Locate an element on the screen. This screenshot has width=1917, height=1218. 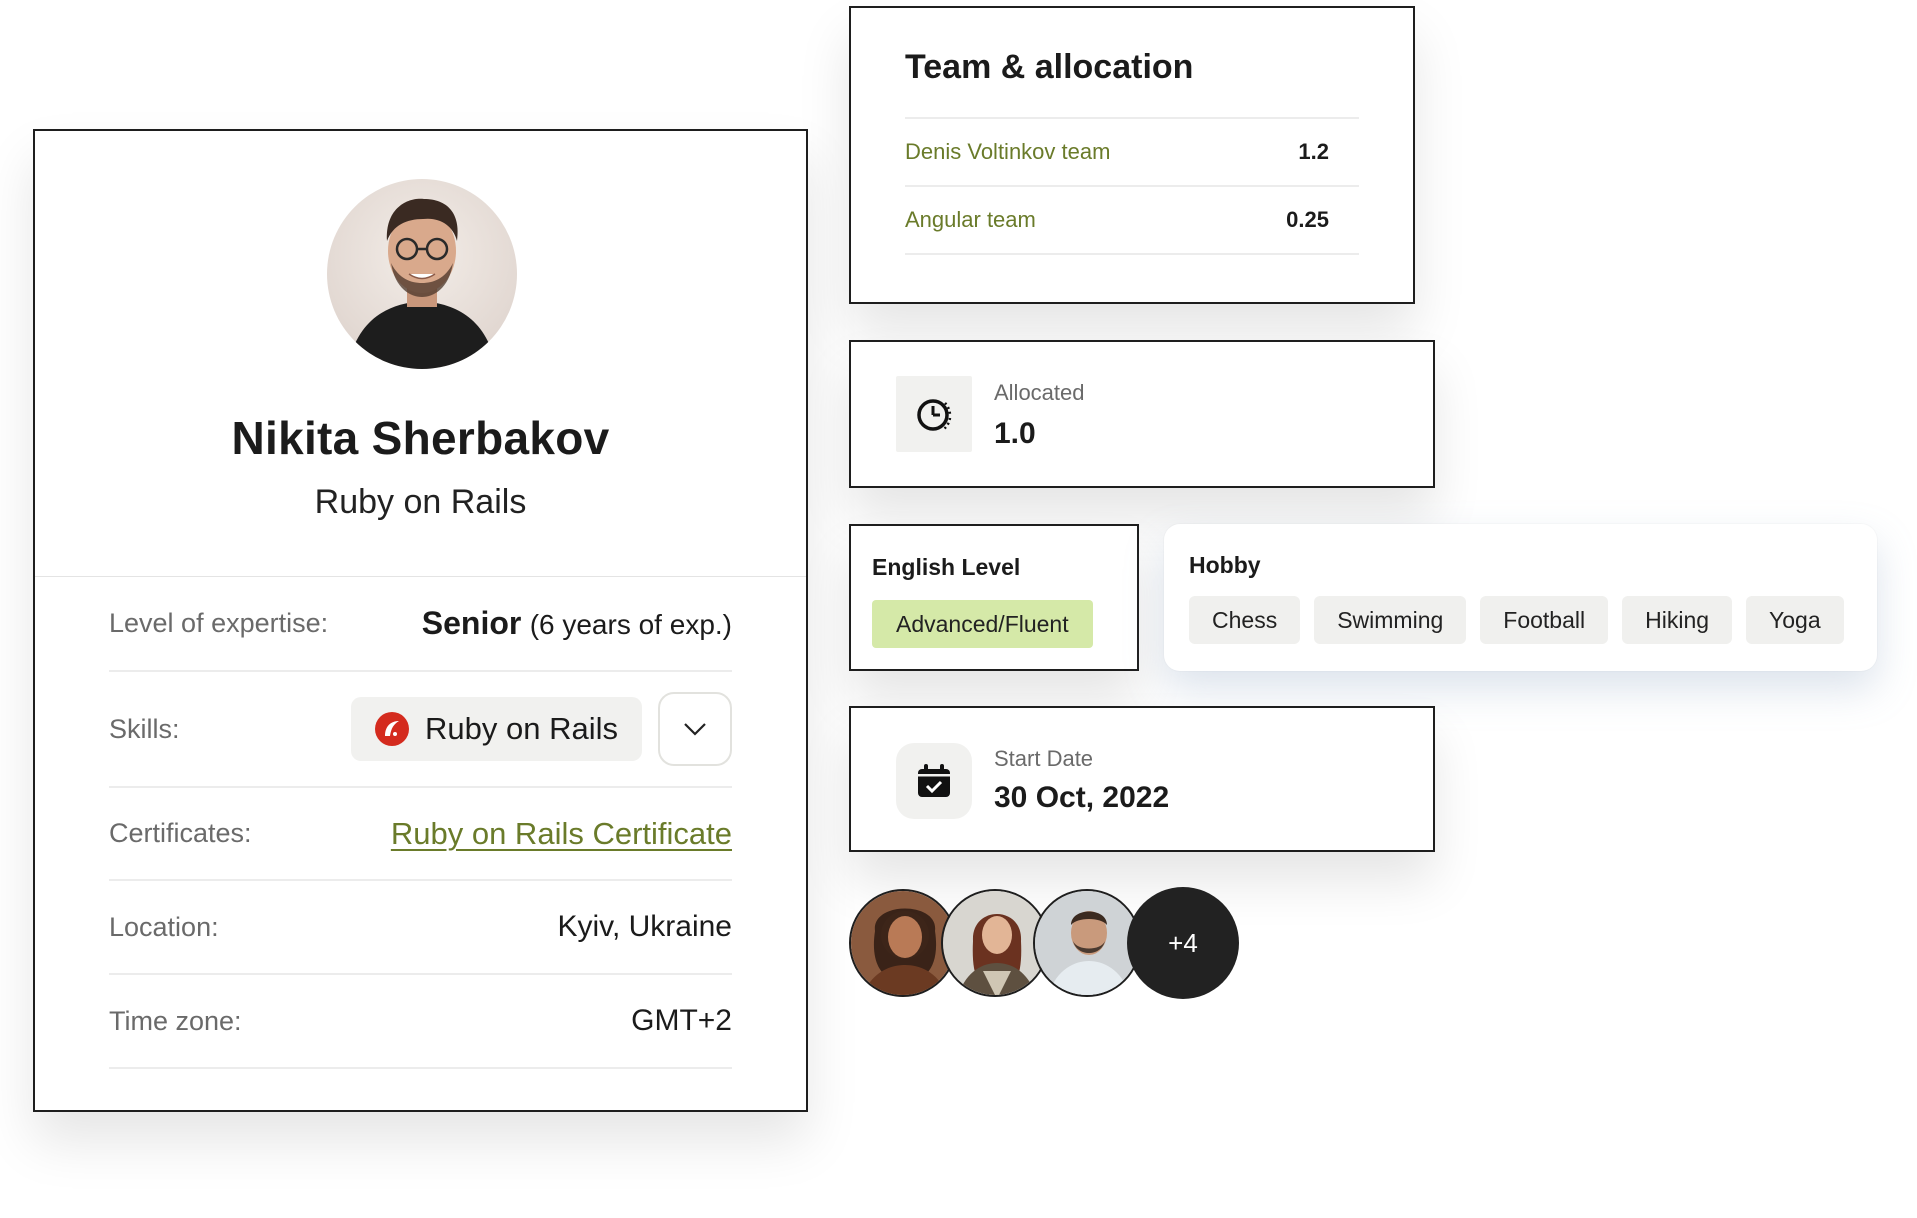
location-row: Location: Kyiv, Ukraine is located at coordinates (420, 928).